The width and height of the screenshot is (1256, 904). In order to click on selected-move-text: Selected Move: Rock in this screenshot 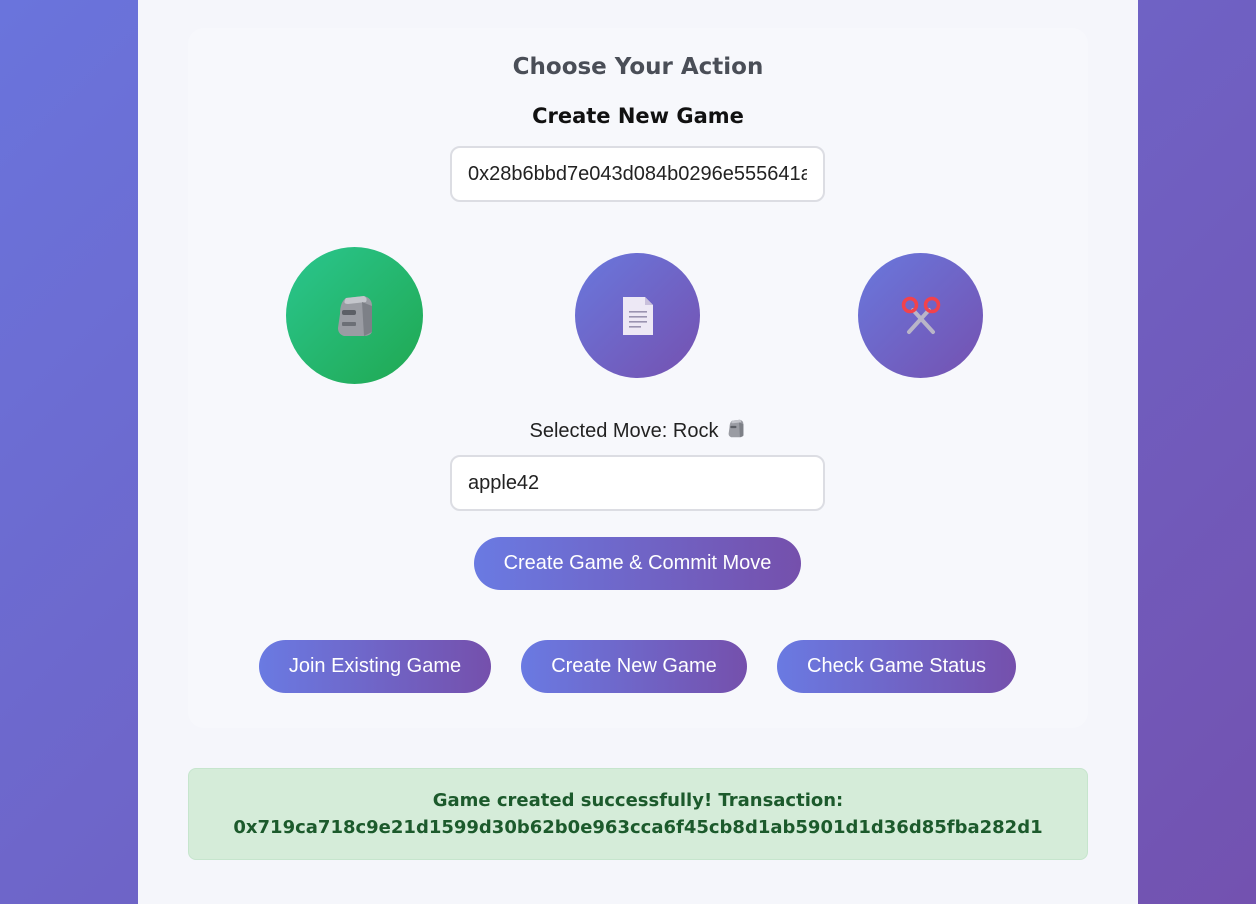, I will do `click(624, 431)`.